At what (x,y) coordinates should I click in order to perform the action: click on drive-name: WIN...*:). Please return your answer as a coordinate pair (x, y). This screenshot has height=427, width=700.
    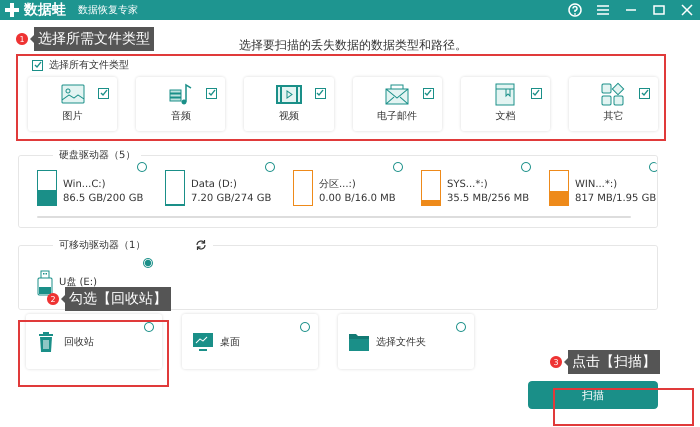
    Looking at the image, I should click on (596, 185).